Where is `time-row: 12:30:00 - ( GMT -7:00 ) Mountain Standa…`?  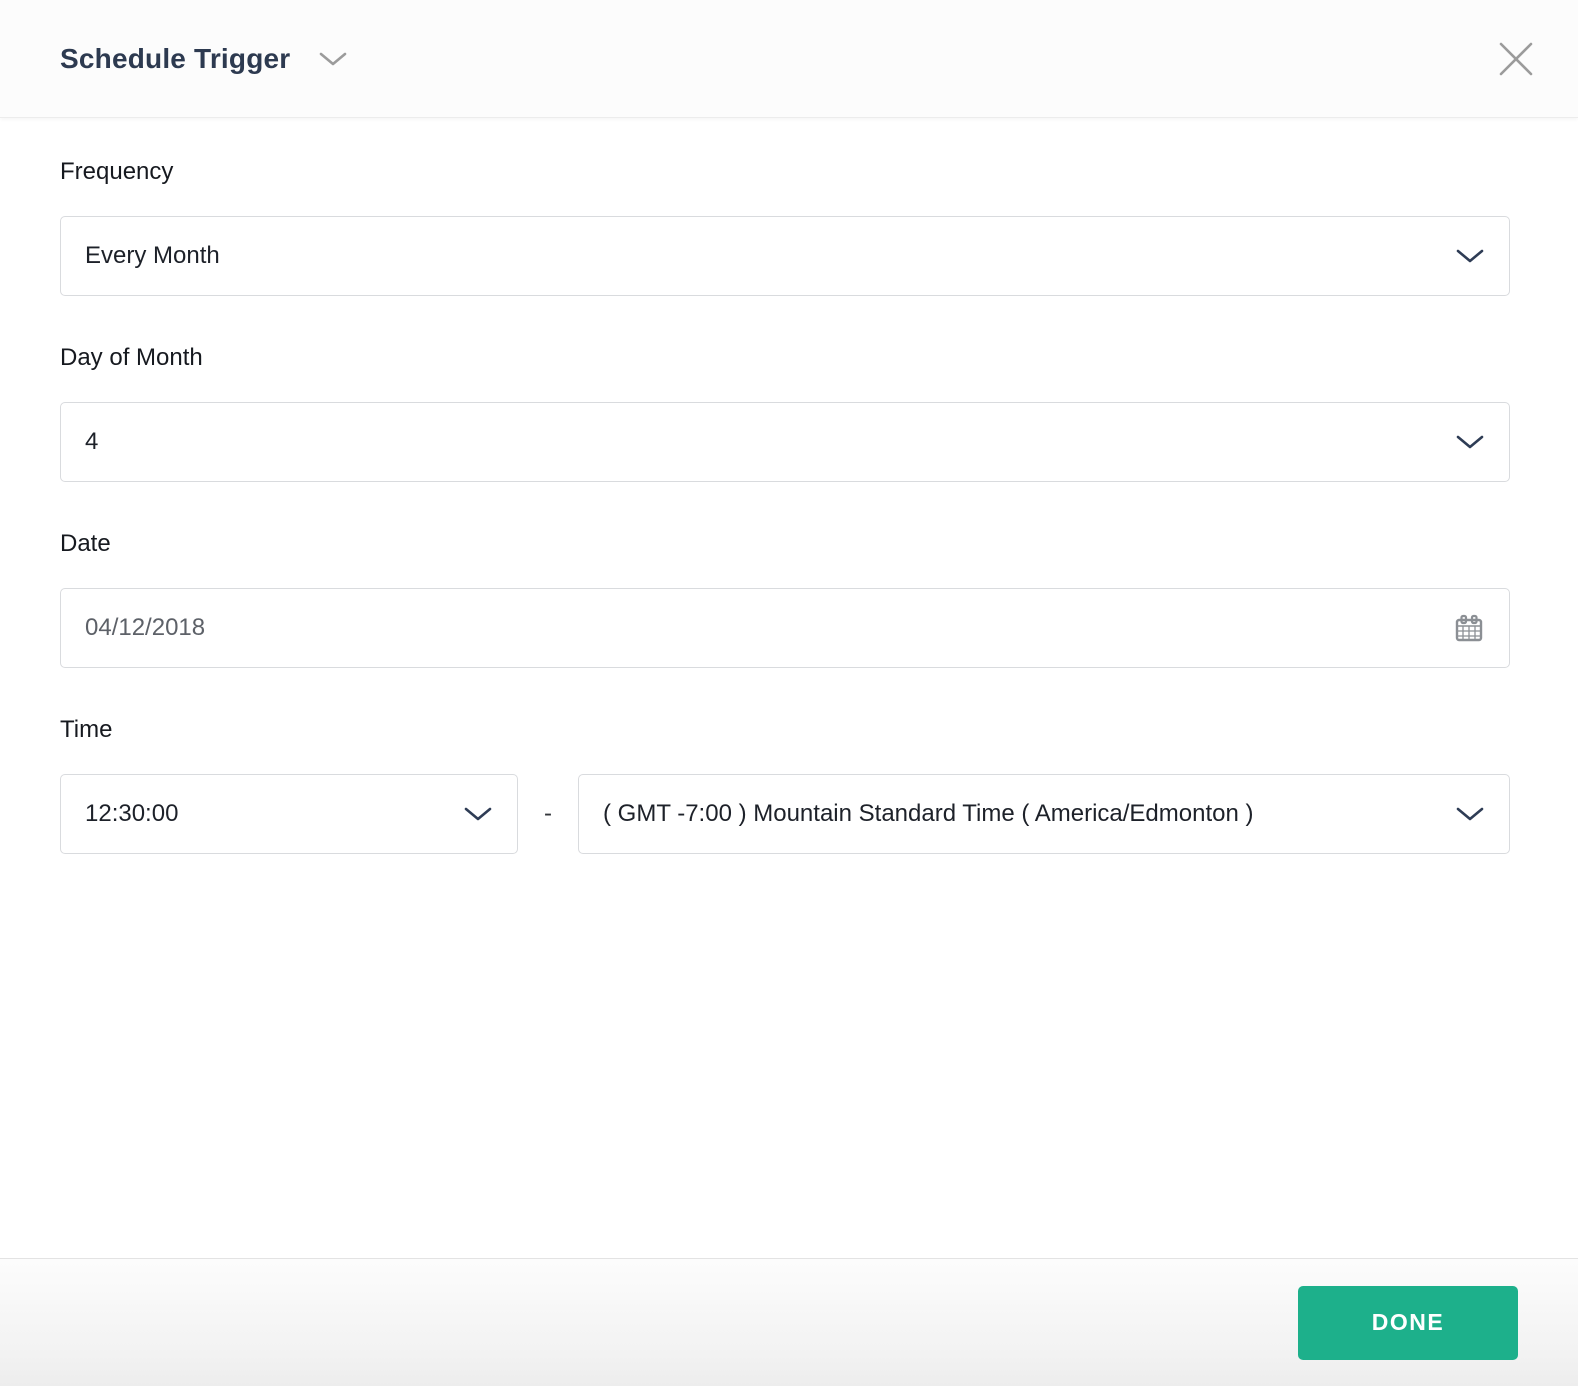 time-row: 12:30:00 - ( GMT -7:00 ) Mountain Standa… is located at coordinates (785, 814).